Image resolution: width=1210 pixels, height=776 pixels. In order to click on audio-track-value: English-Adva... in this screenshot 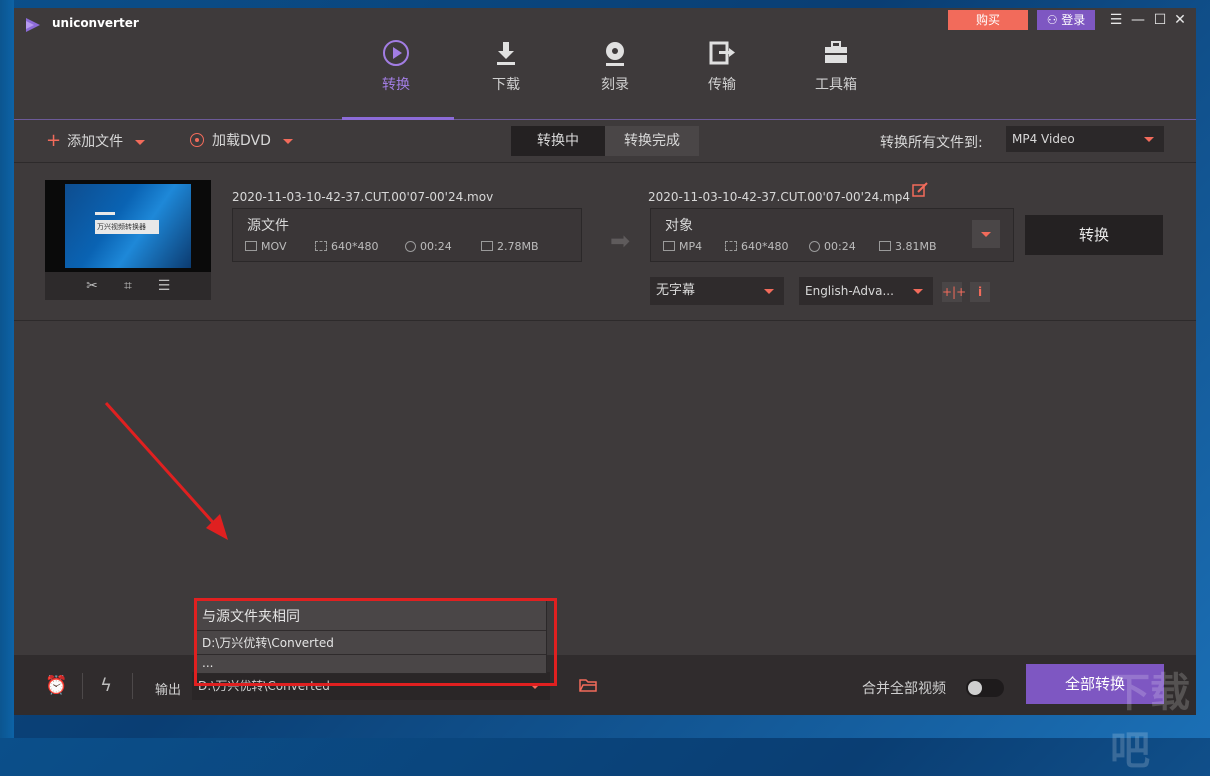, I will do `click(849, 291)`.